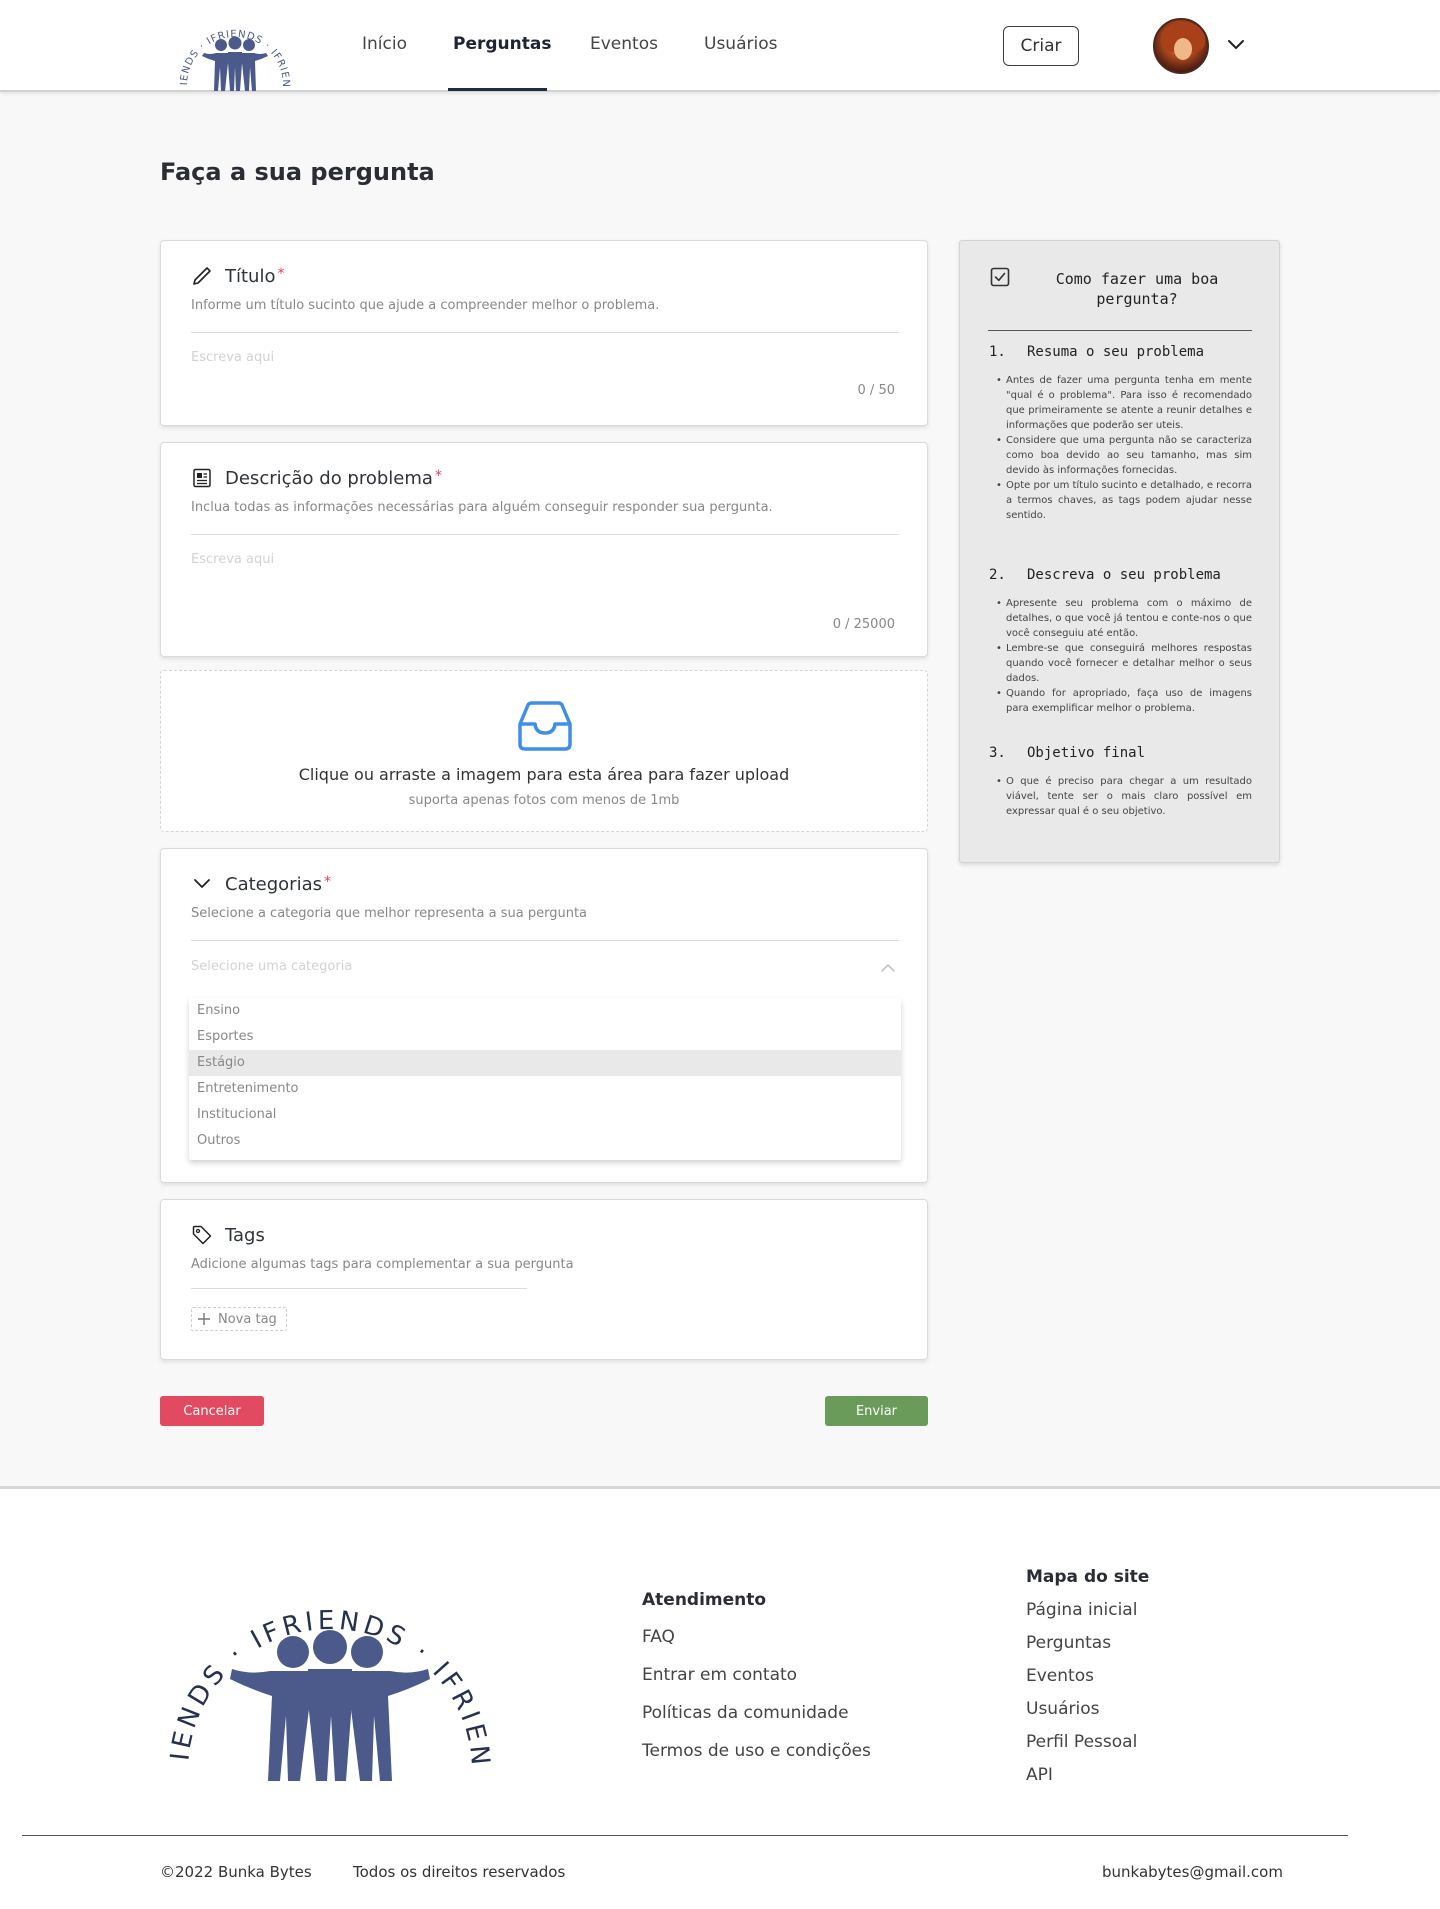 This screenshot has height=1909, width=1440. What do you see at coordinates (497, 89) in the screenshot?
I see `active-nav-indicator` at bounding box center [497, 89].